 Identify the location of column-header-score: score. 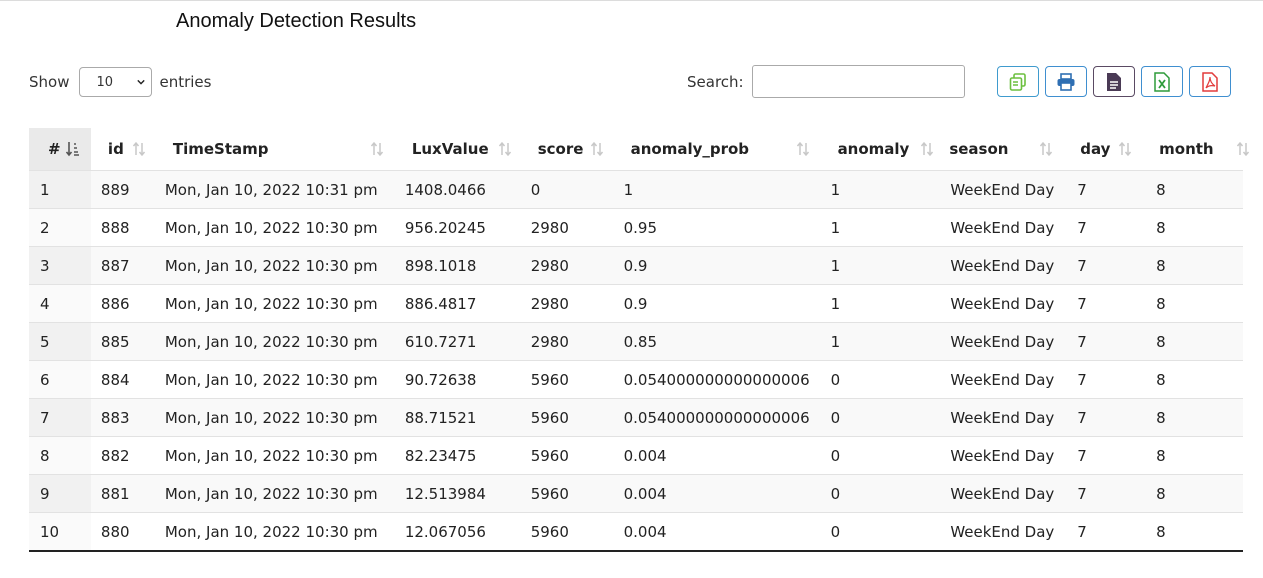
(567, 149).